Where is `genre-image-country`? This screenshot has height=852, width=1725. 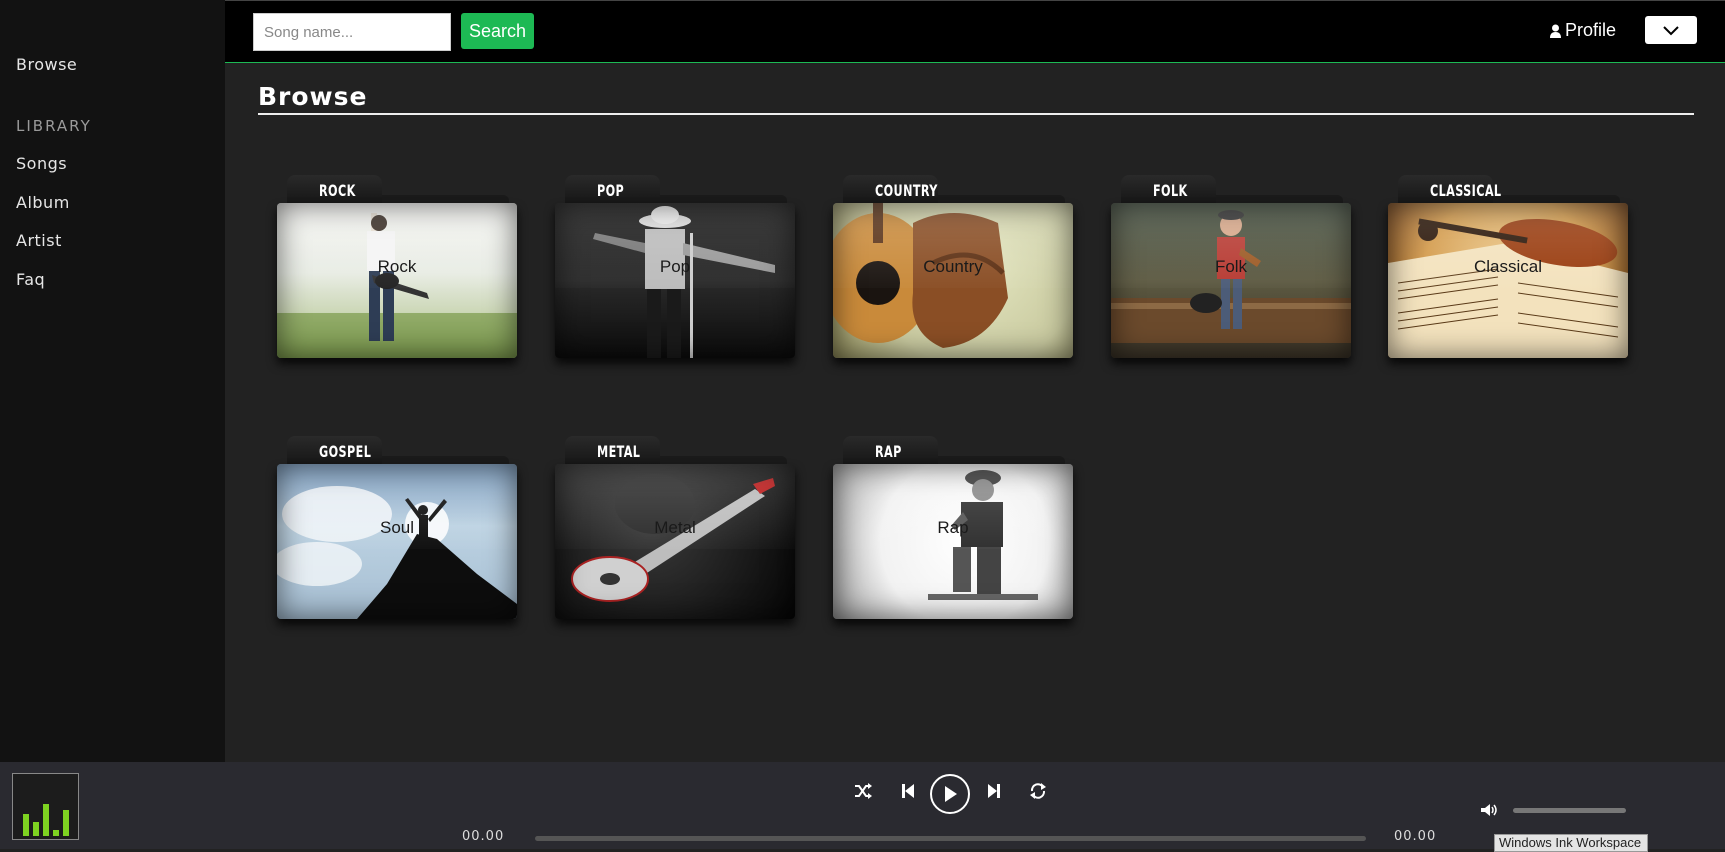 genre-image-country is located at coordinates (953, 280).